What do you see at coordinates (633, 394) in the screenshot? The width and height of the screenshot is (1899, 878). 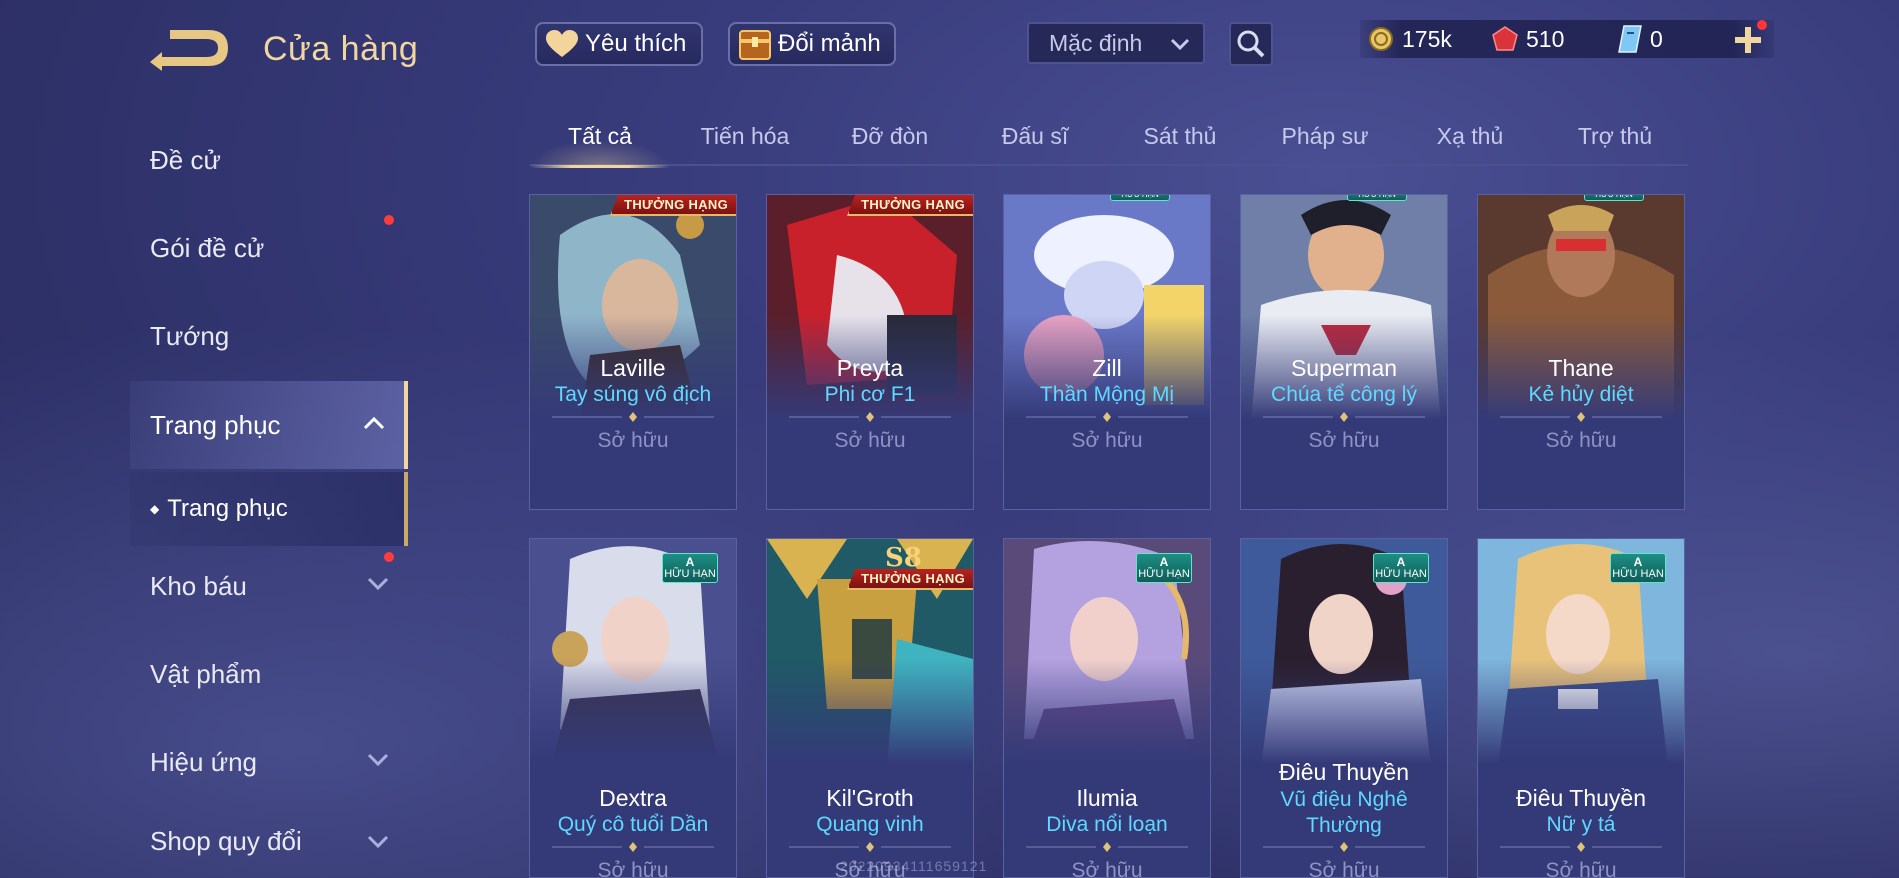 I see `skin-name: Tay súng vô địch` at bounding box center [633, 394].